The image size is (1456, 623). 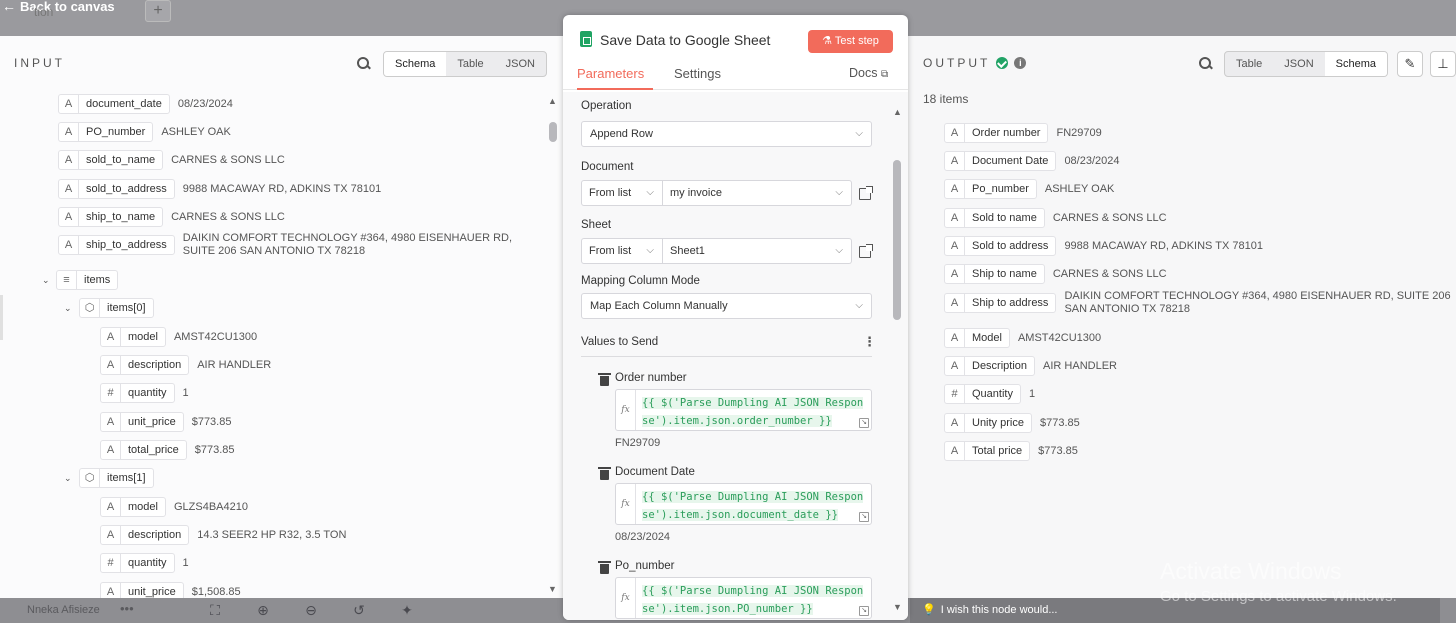 What do you see at coordinates (174, 507) in the screenshot?
I see `input-schema-row: Amodel GLZS4BA4210` at bounding box center [174, 507].